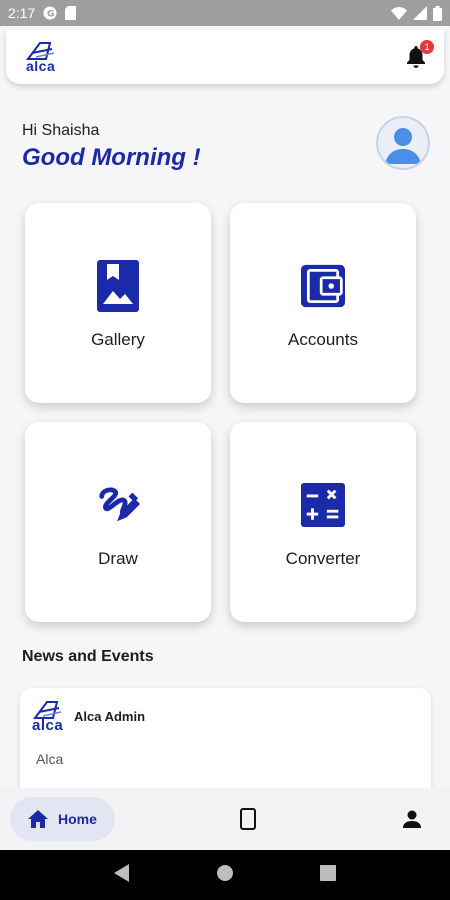 The image size is (450, 900). What do you see at coordinates (88, 656) in the screenshot?
I see `news-section-title: News and Events` at bounding box center [88, 656].